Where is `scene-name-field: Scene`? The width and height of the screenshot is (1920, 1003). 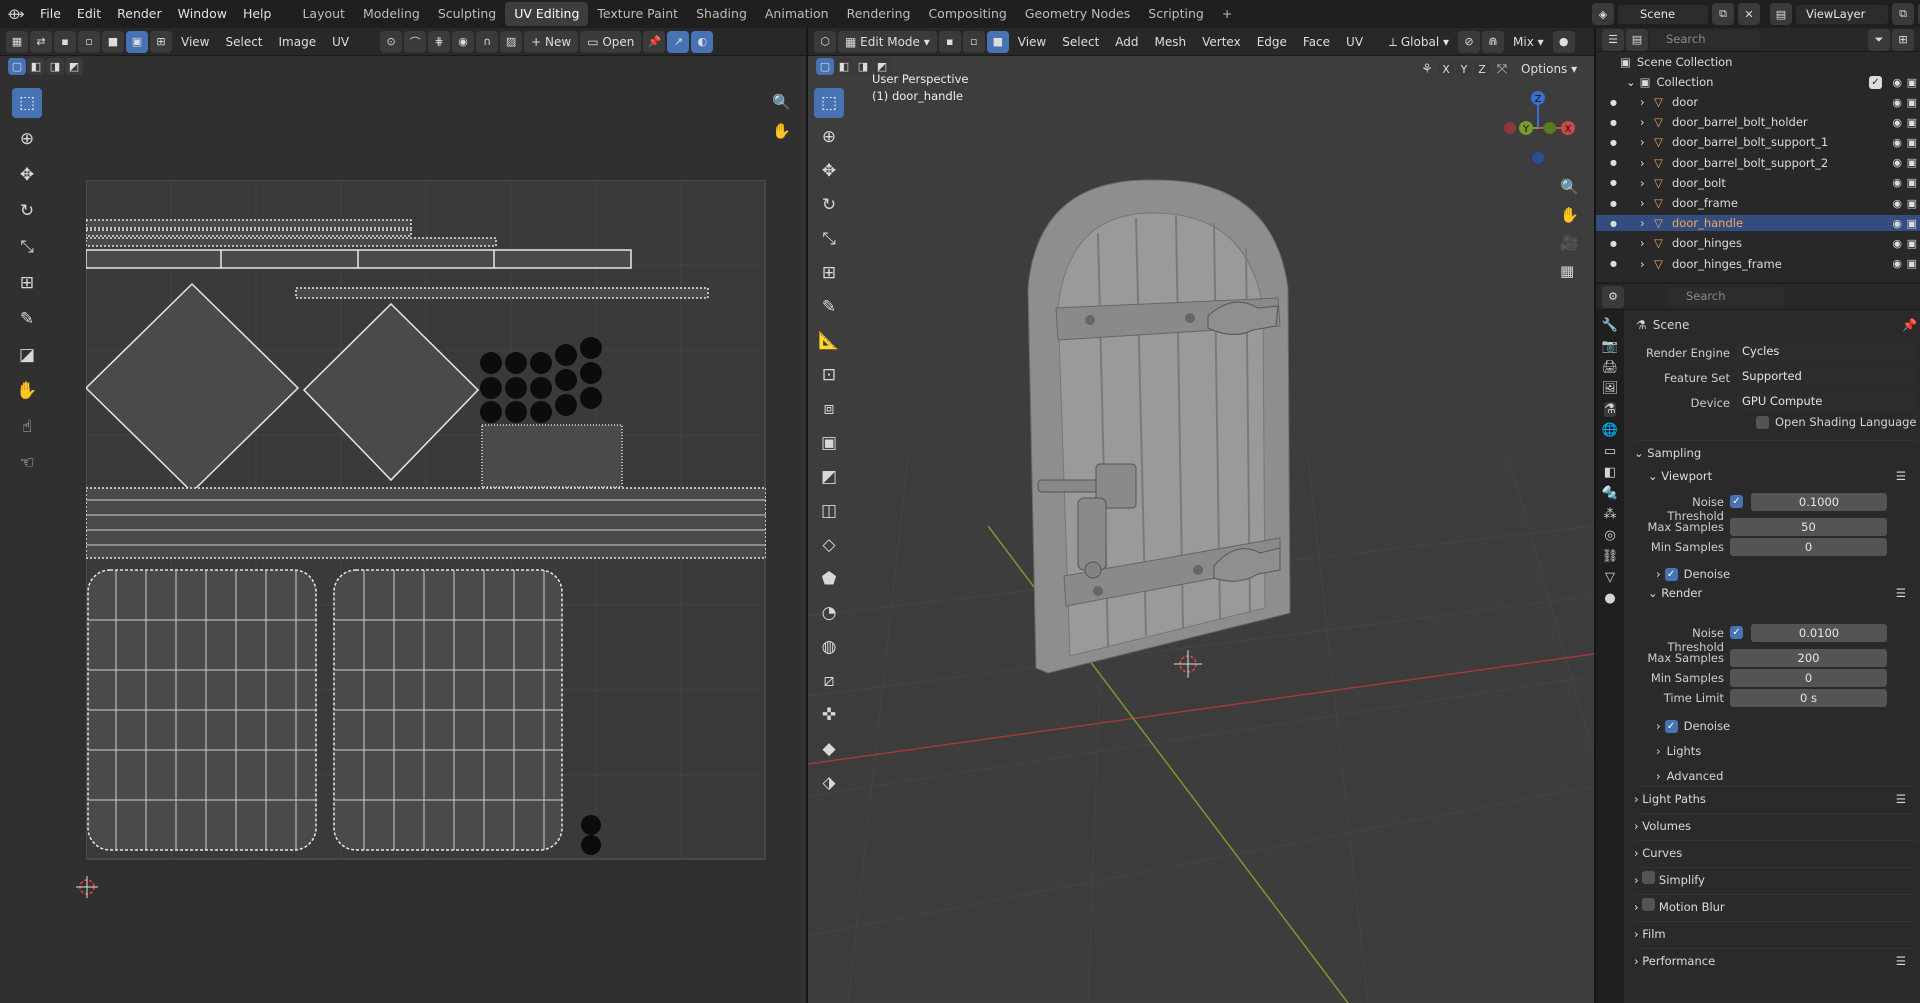 scene-name-field: Scene is located at coordinates (1663, 14).